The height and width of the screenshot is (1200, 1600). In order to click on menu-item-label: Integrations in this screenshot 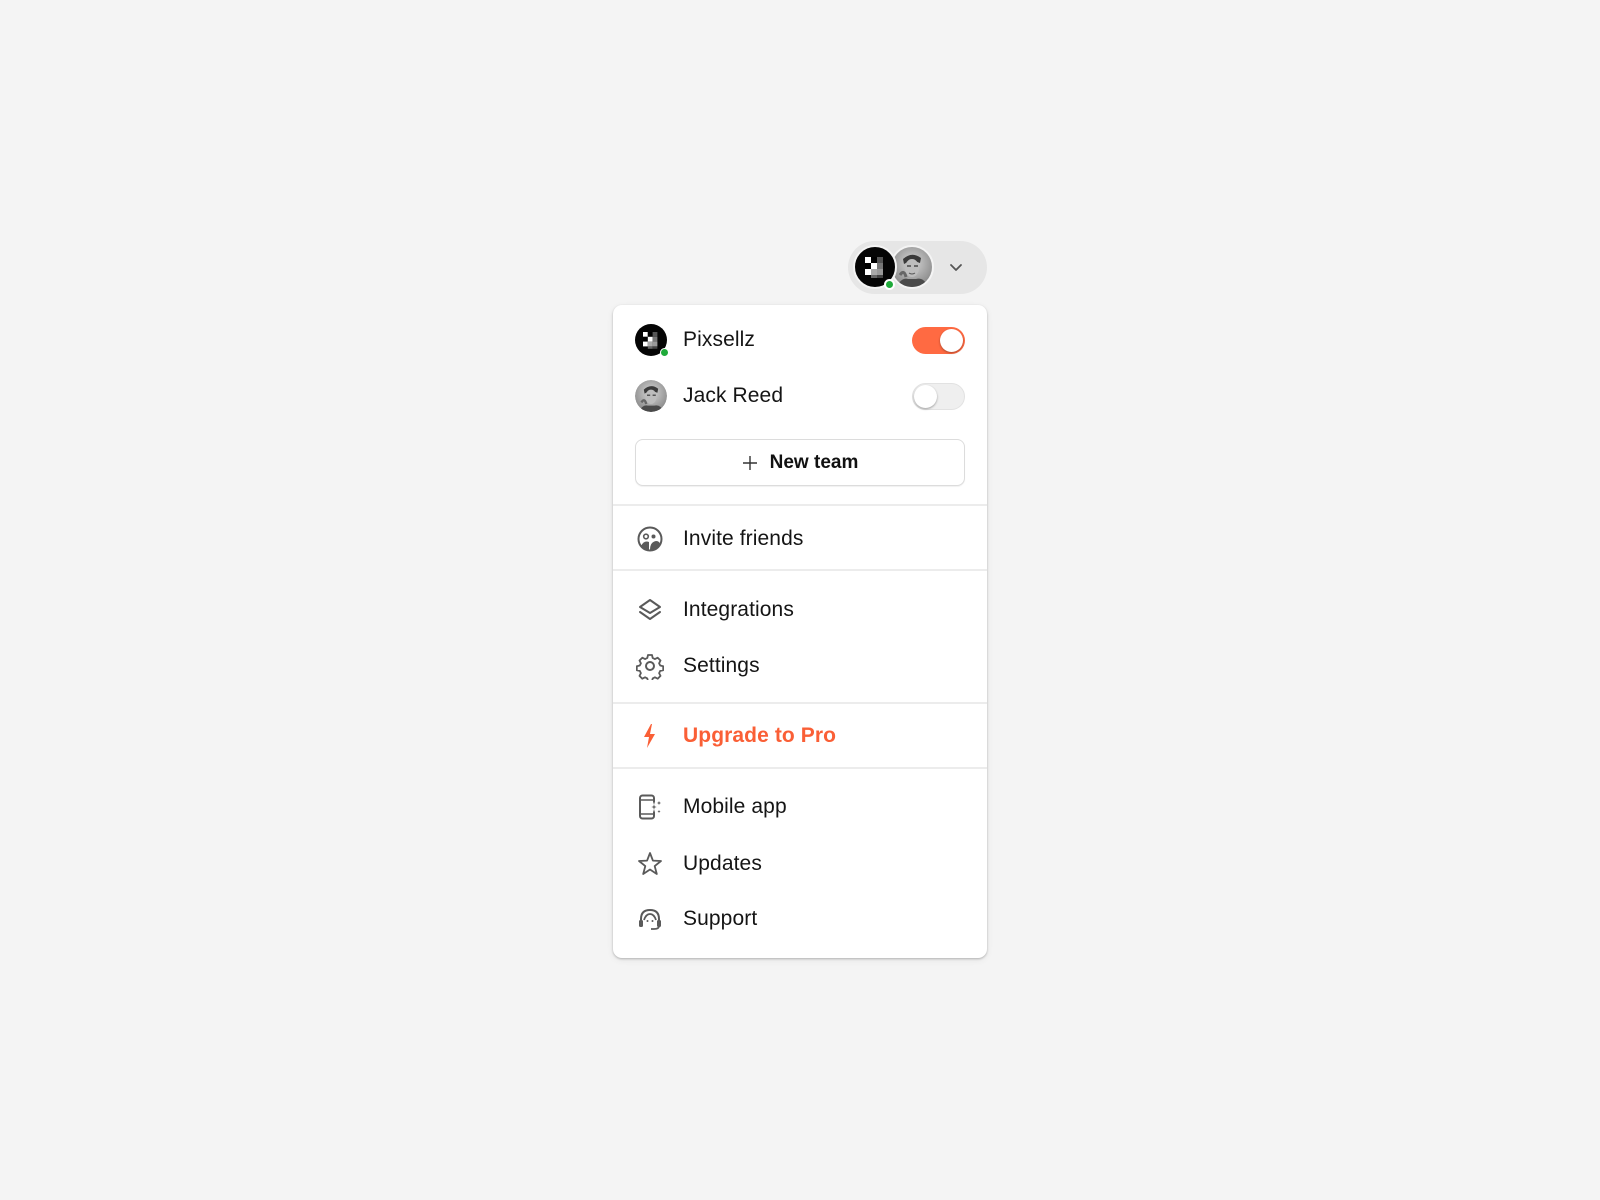, I will do `click(738, 609)`.